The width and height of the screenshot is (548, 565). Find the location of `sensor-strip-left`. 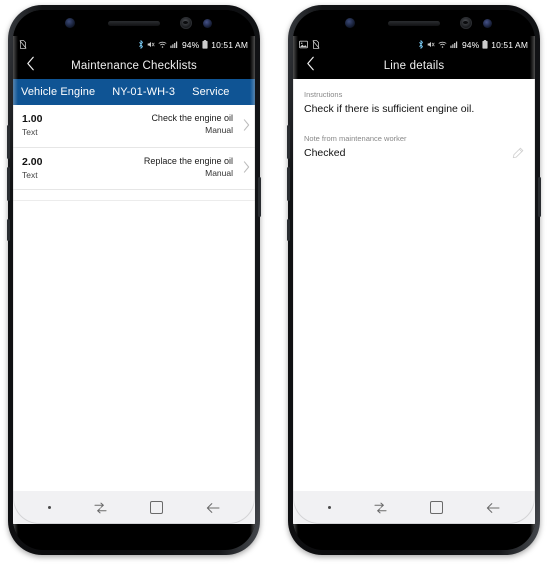

sensor-strip-left is located at coordinates (134, 23).